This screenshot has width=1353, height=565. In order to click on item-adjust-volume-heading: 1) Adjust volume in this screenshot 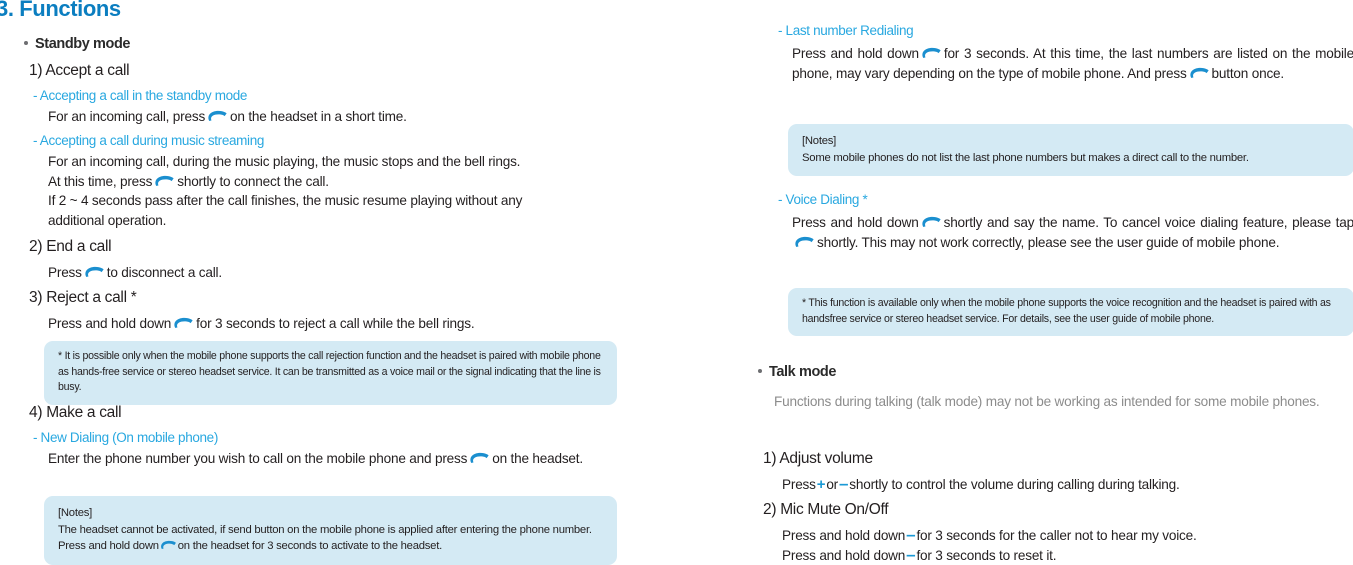, I will do `click(818, 459)`.